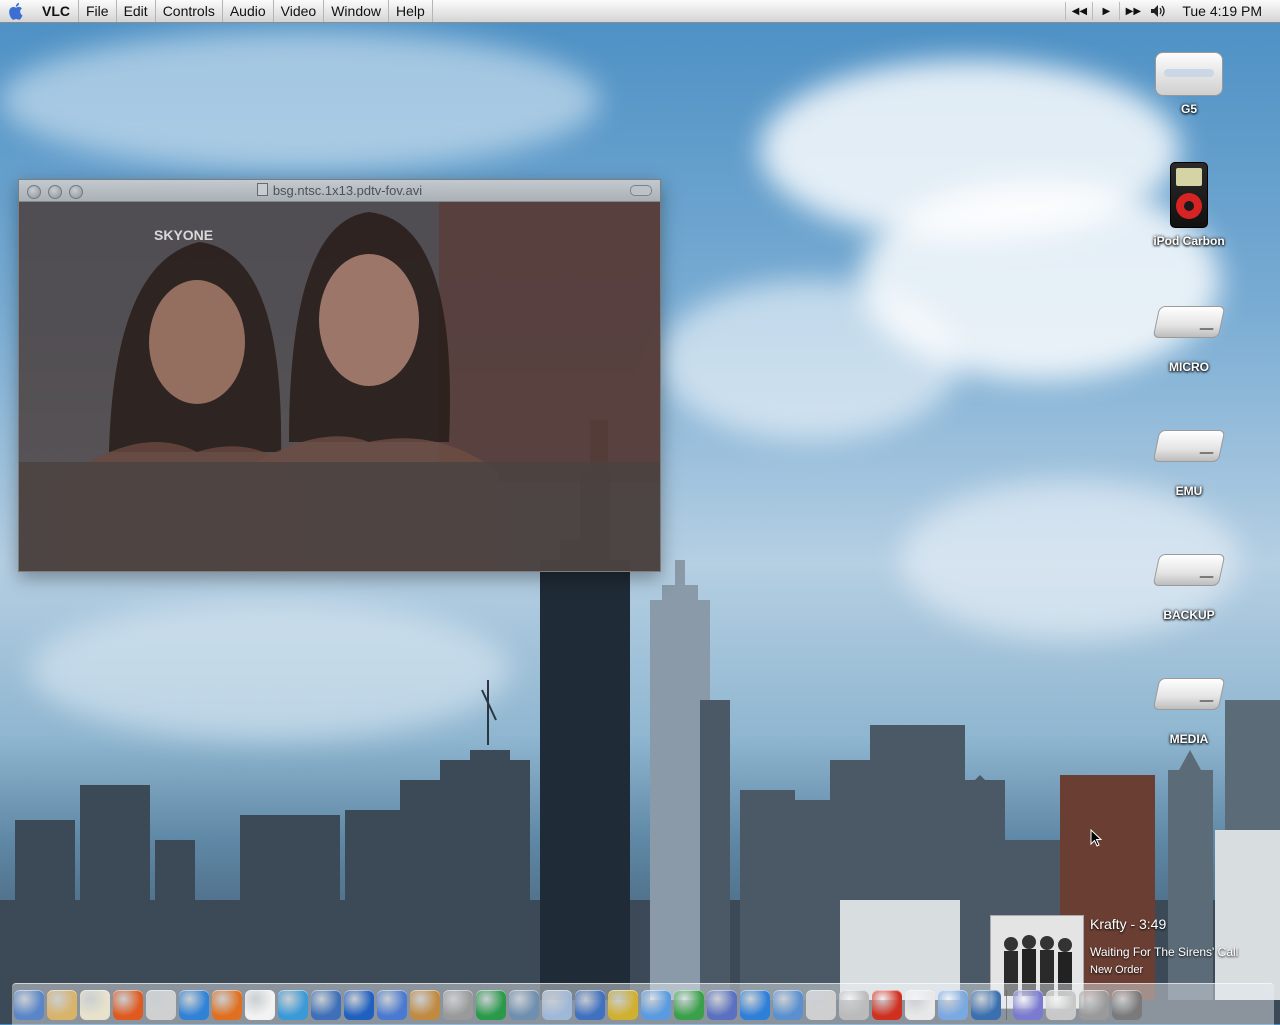 This screenshot has height=1025, width=1280. I want to click on now-playing-track: Krafty - 3:49, so click(1128, 924).